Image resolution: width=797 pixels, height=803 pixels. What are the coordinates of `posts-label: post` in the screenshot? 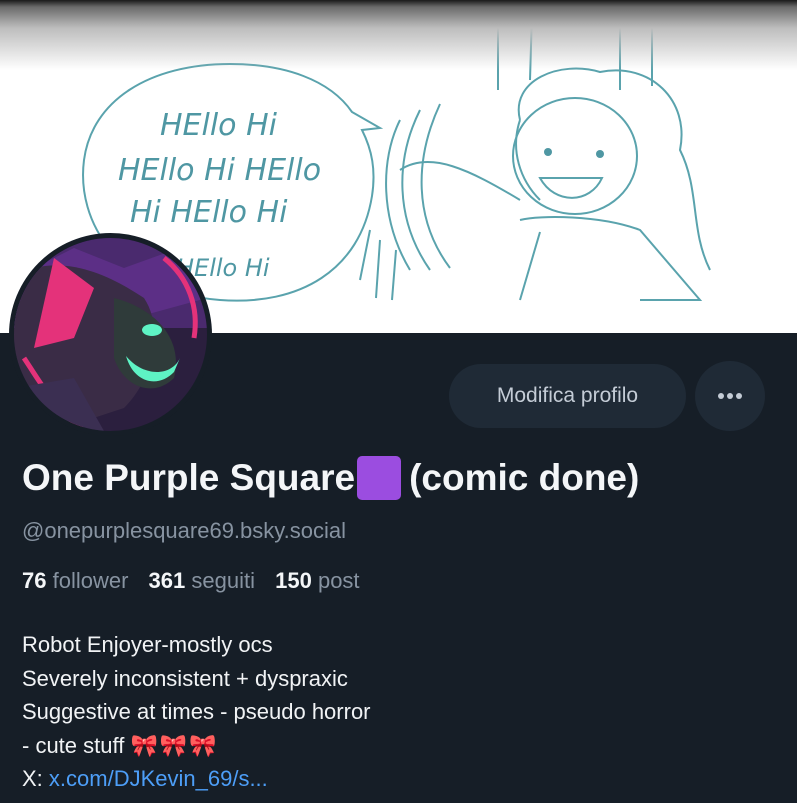 It's located at (338, 580).